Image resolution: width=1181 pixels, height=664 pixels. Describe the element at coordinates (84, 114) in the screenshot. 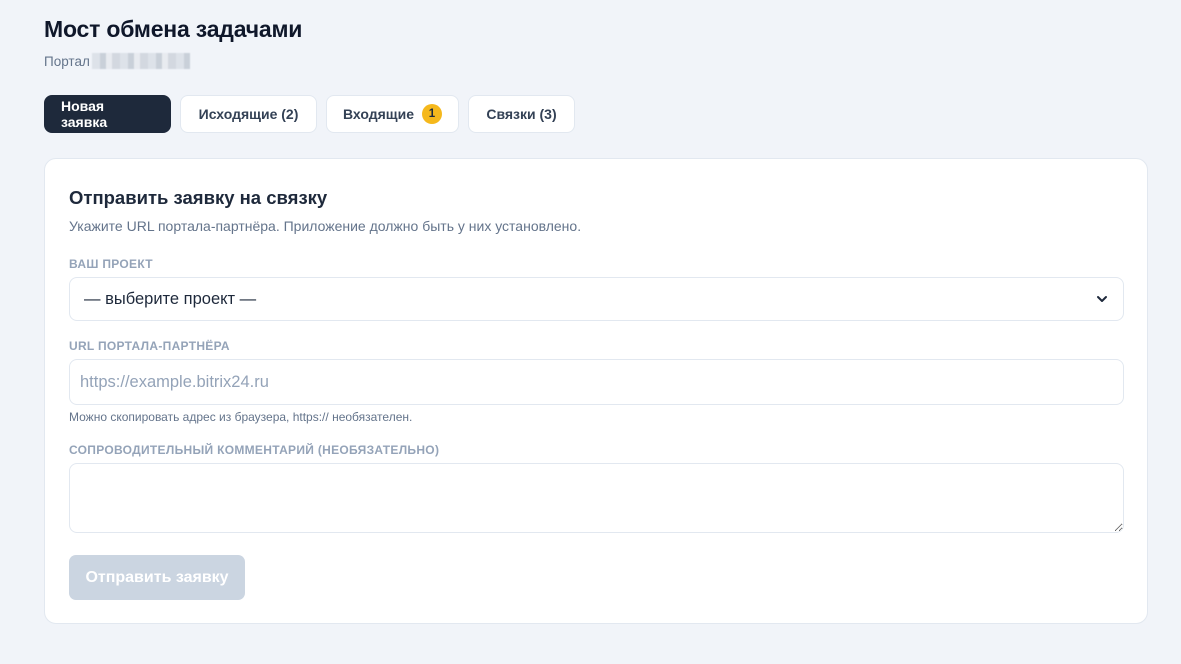

I see `tab-label: Новая заявка` at that location.